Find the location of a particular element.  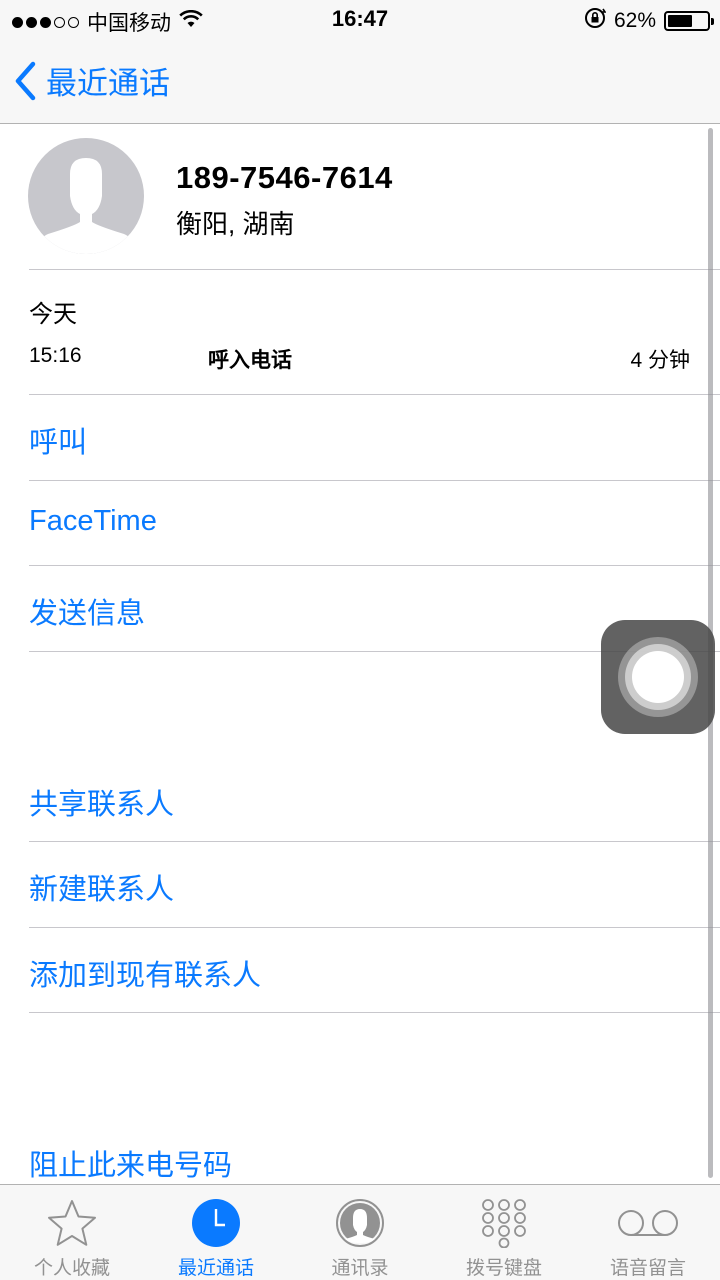

avatar is located at coordinates (86, 196).